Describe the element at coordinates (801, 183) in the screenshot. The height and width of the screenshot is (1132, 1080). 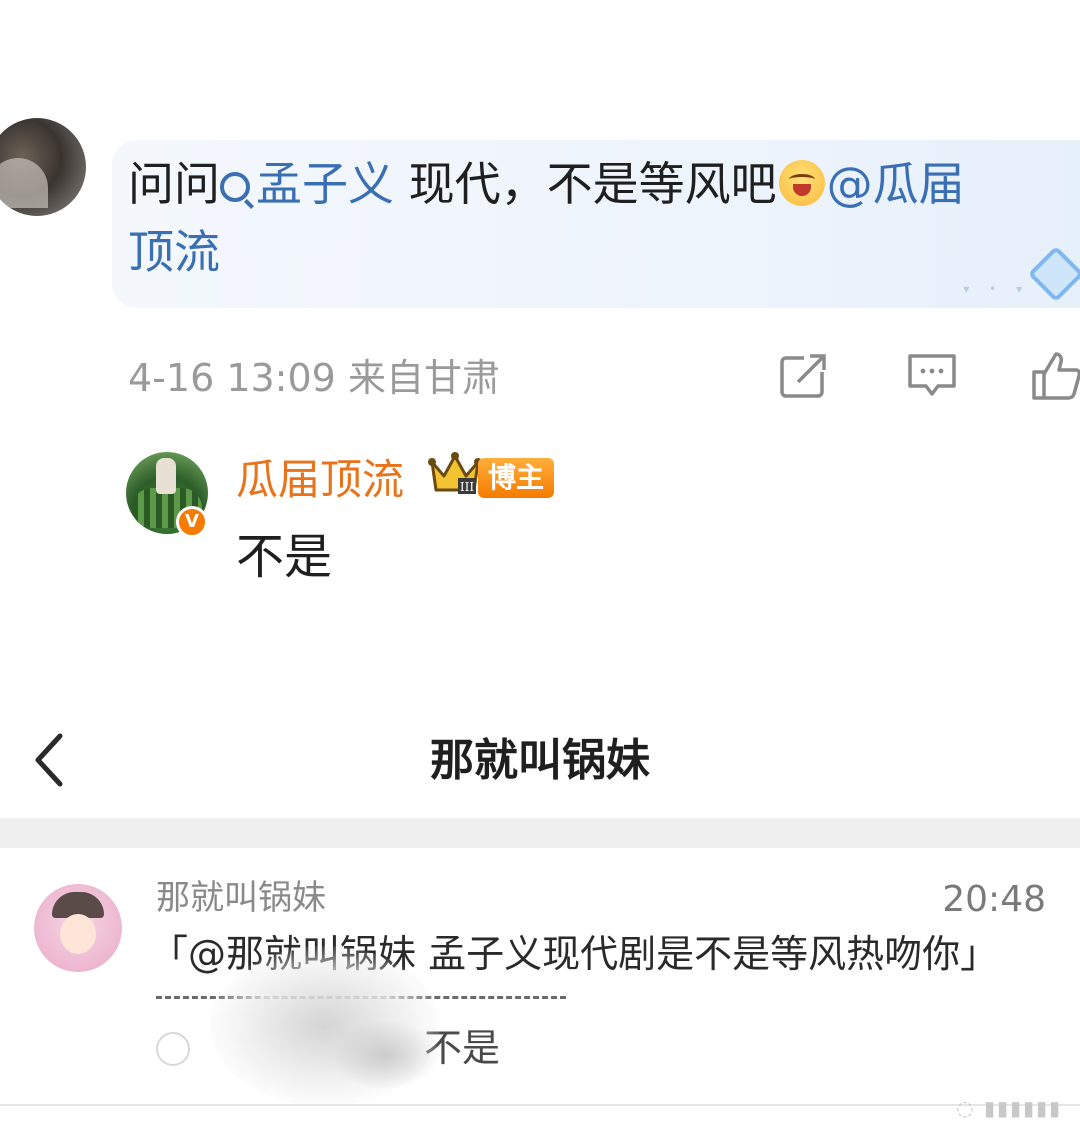
I see `laughing-crying-emoji-icon` at that location.